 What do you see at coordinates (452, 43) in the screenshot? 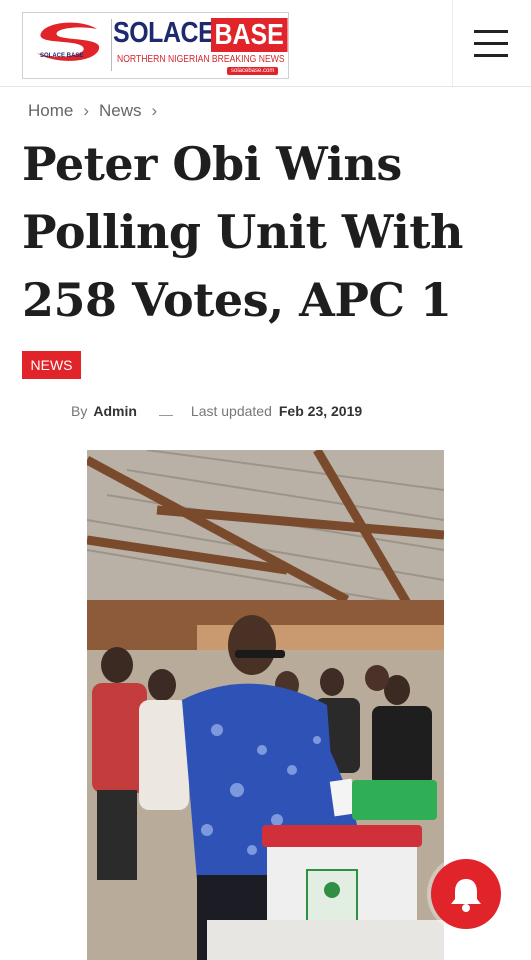
I see `header-divider` at bounding box center [452, 43].